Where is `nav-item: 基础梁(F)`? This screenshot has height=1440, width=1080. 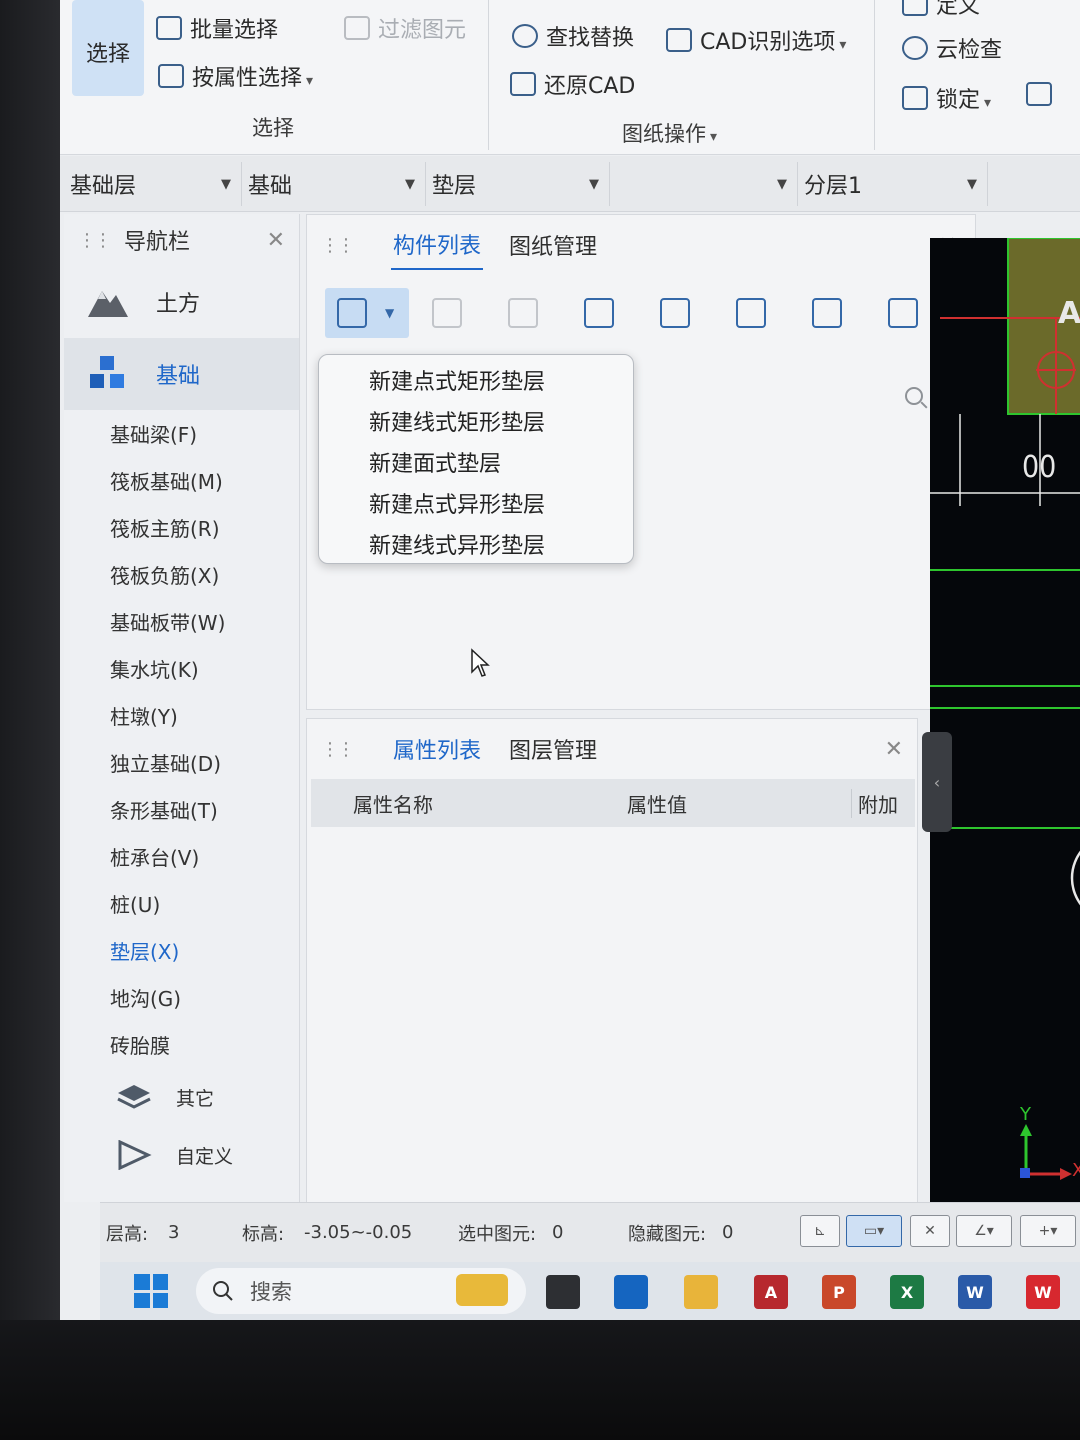 nav-item: 基础梁(F) is located at coordinates (181, 433).